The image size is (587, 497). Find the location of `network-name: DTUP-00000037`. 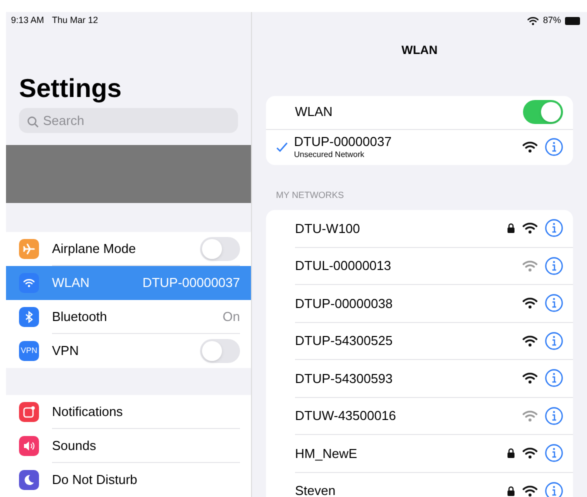

network-name: DTUP-00000037 is located at coordinates (343, 142).